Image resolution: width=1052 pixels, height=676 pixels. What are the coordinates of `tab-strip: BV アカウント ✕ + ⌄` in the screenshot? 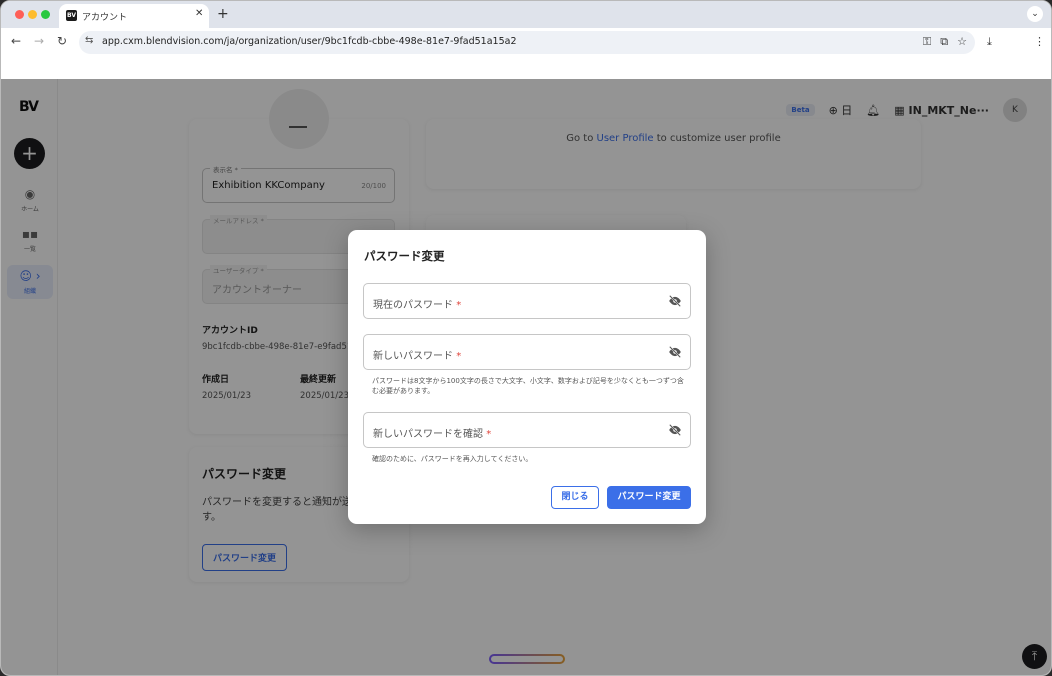 It's located at (526, 14).